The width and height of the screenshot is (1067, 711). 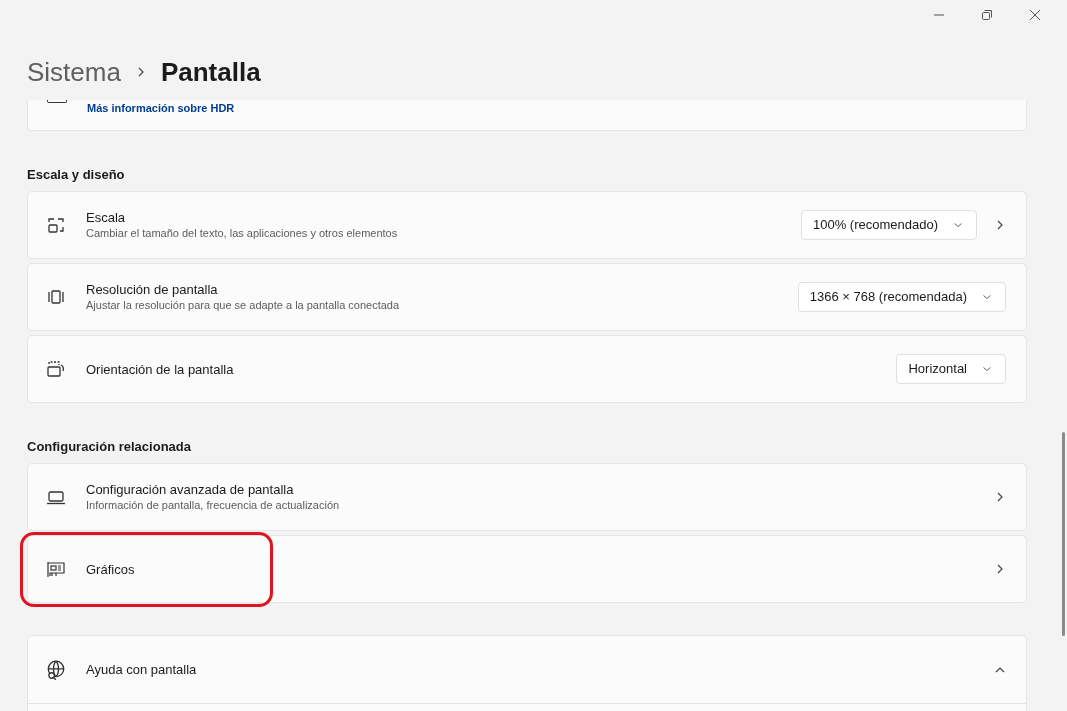 What do you see at coordinates (190, 489) in the screenshot?
I see `setting-title: Configuración avanzada de pantalla` at bounding box center [190, 489].